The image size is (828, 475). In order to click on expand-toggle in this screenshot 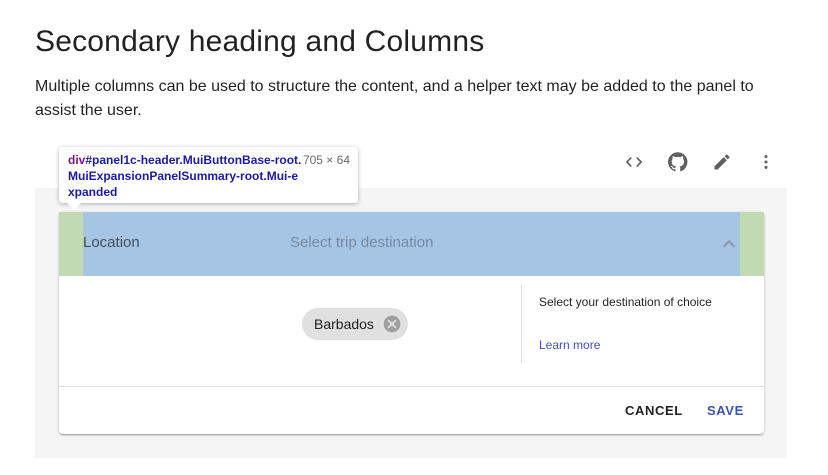, I will do `click(729, 244)`.